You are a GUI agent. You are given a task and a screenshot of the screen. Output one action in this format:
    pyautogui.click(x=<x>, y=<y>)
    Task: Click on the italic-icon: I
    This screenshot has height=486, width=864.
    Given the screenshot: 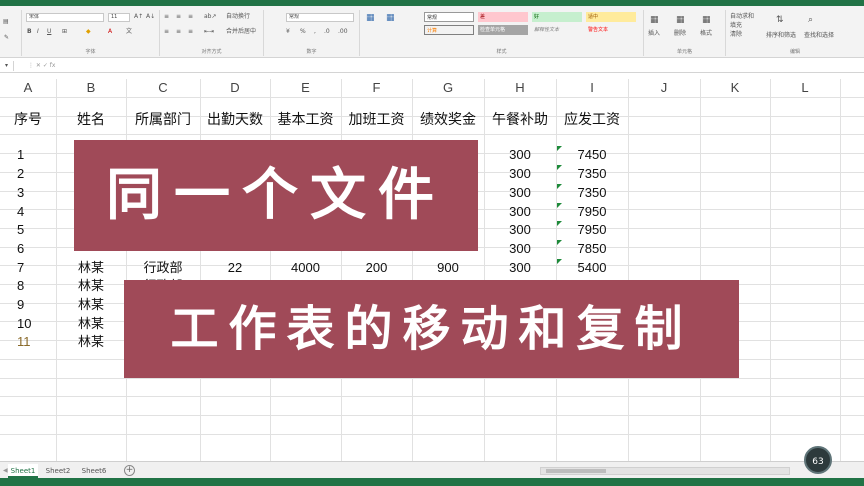 What is the action you would take?
    pyautogui.click(x=38, y=32)
    